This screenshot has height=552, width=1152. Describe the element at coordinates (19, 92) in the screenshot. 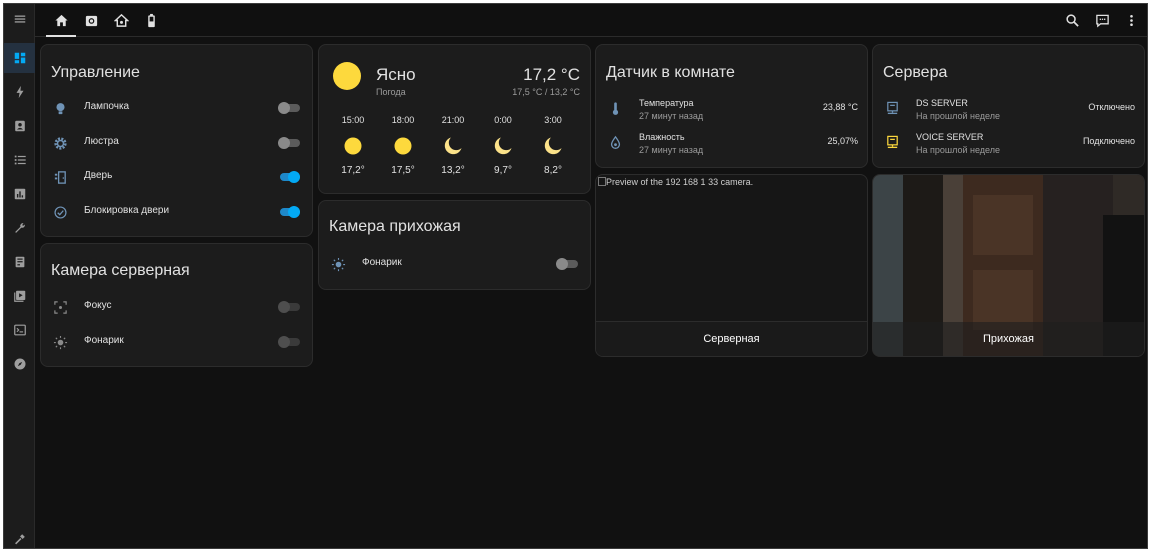

I see `energy-icon` at that location.